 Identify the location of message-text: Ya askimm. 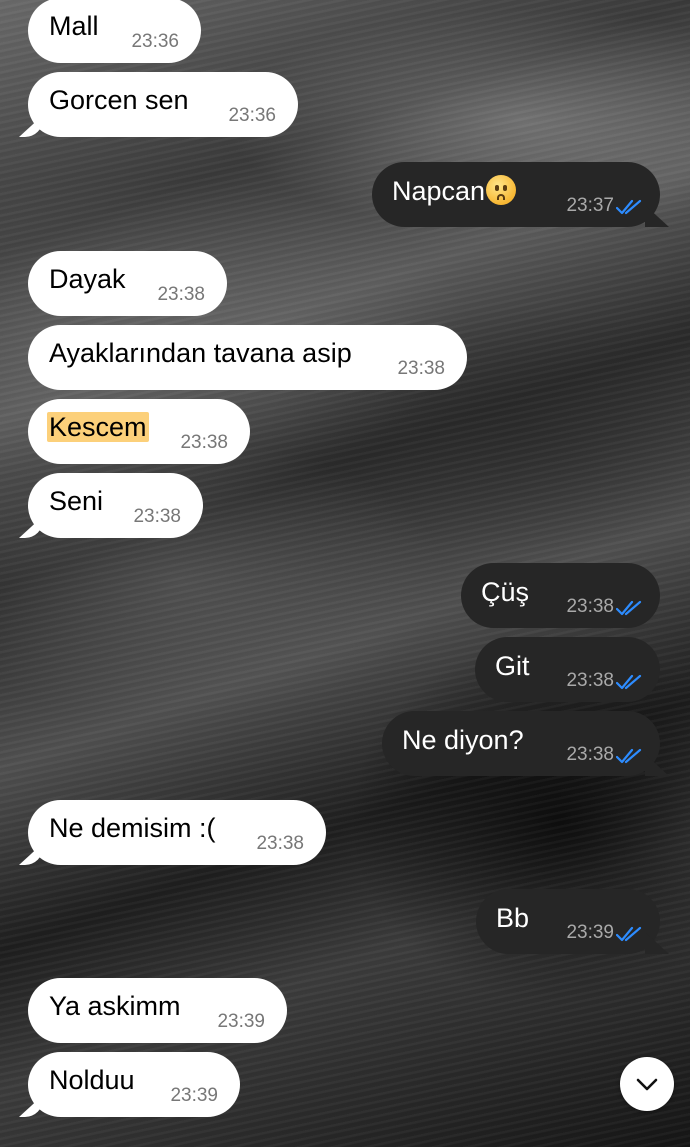
(115, 1006).